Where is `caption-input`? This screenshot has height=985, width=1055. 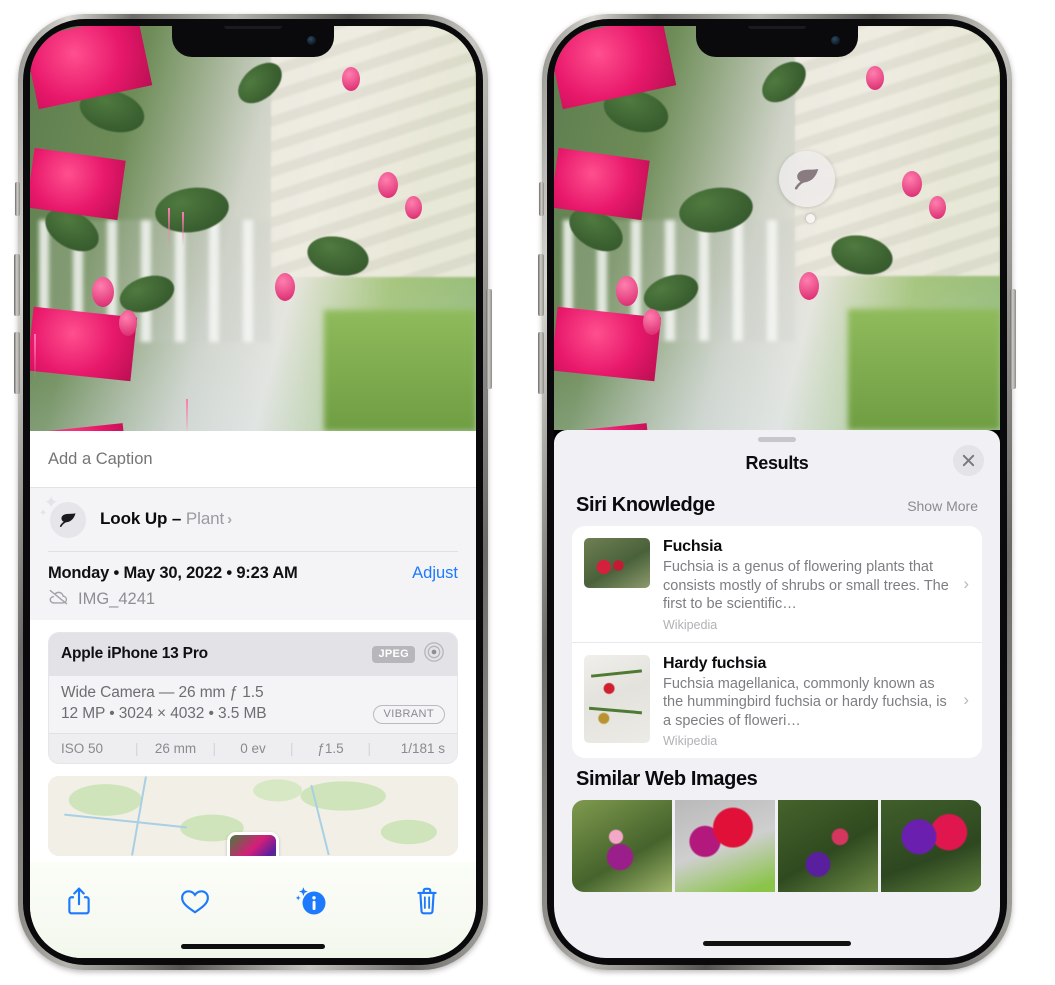 caption-input is located at coordinates (253, 459).